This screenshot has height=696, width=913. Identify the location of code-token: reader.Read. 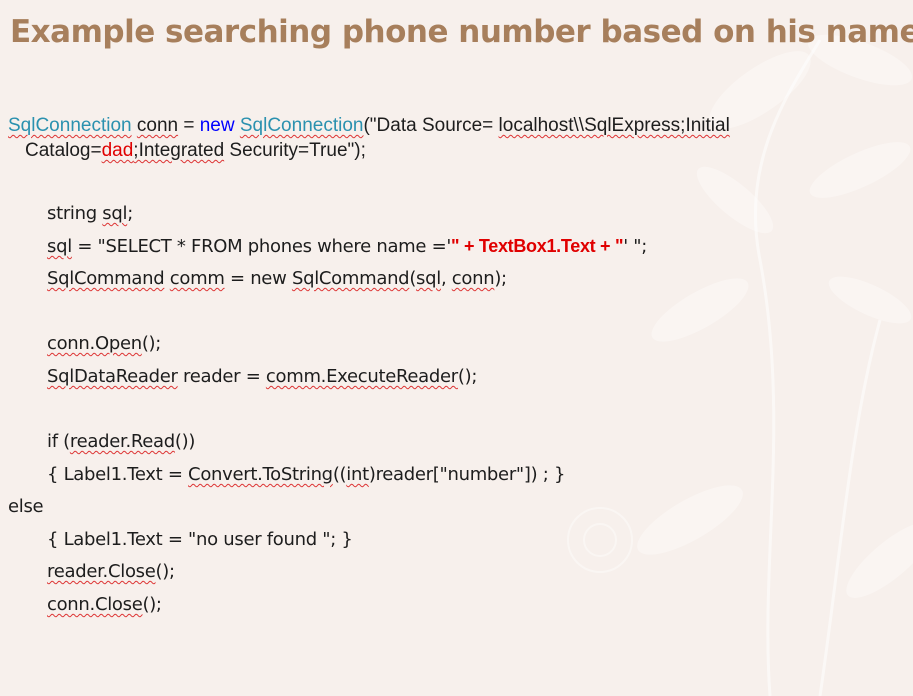
(122, 441).